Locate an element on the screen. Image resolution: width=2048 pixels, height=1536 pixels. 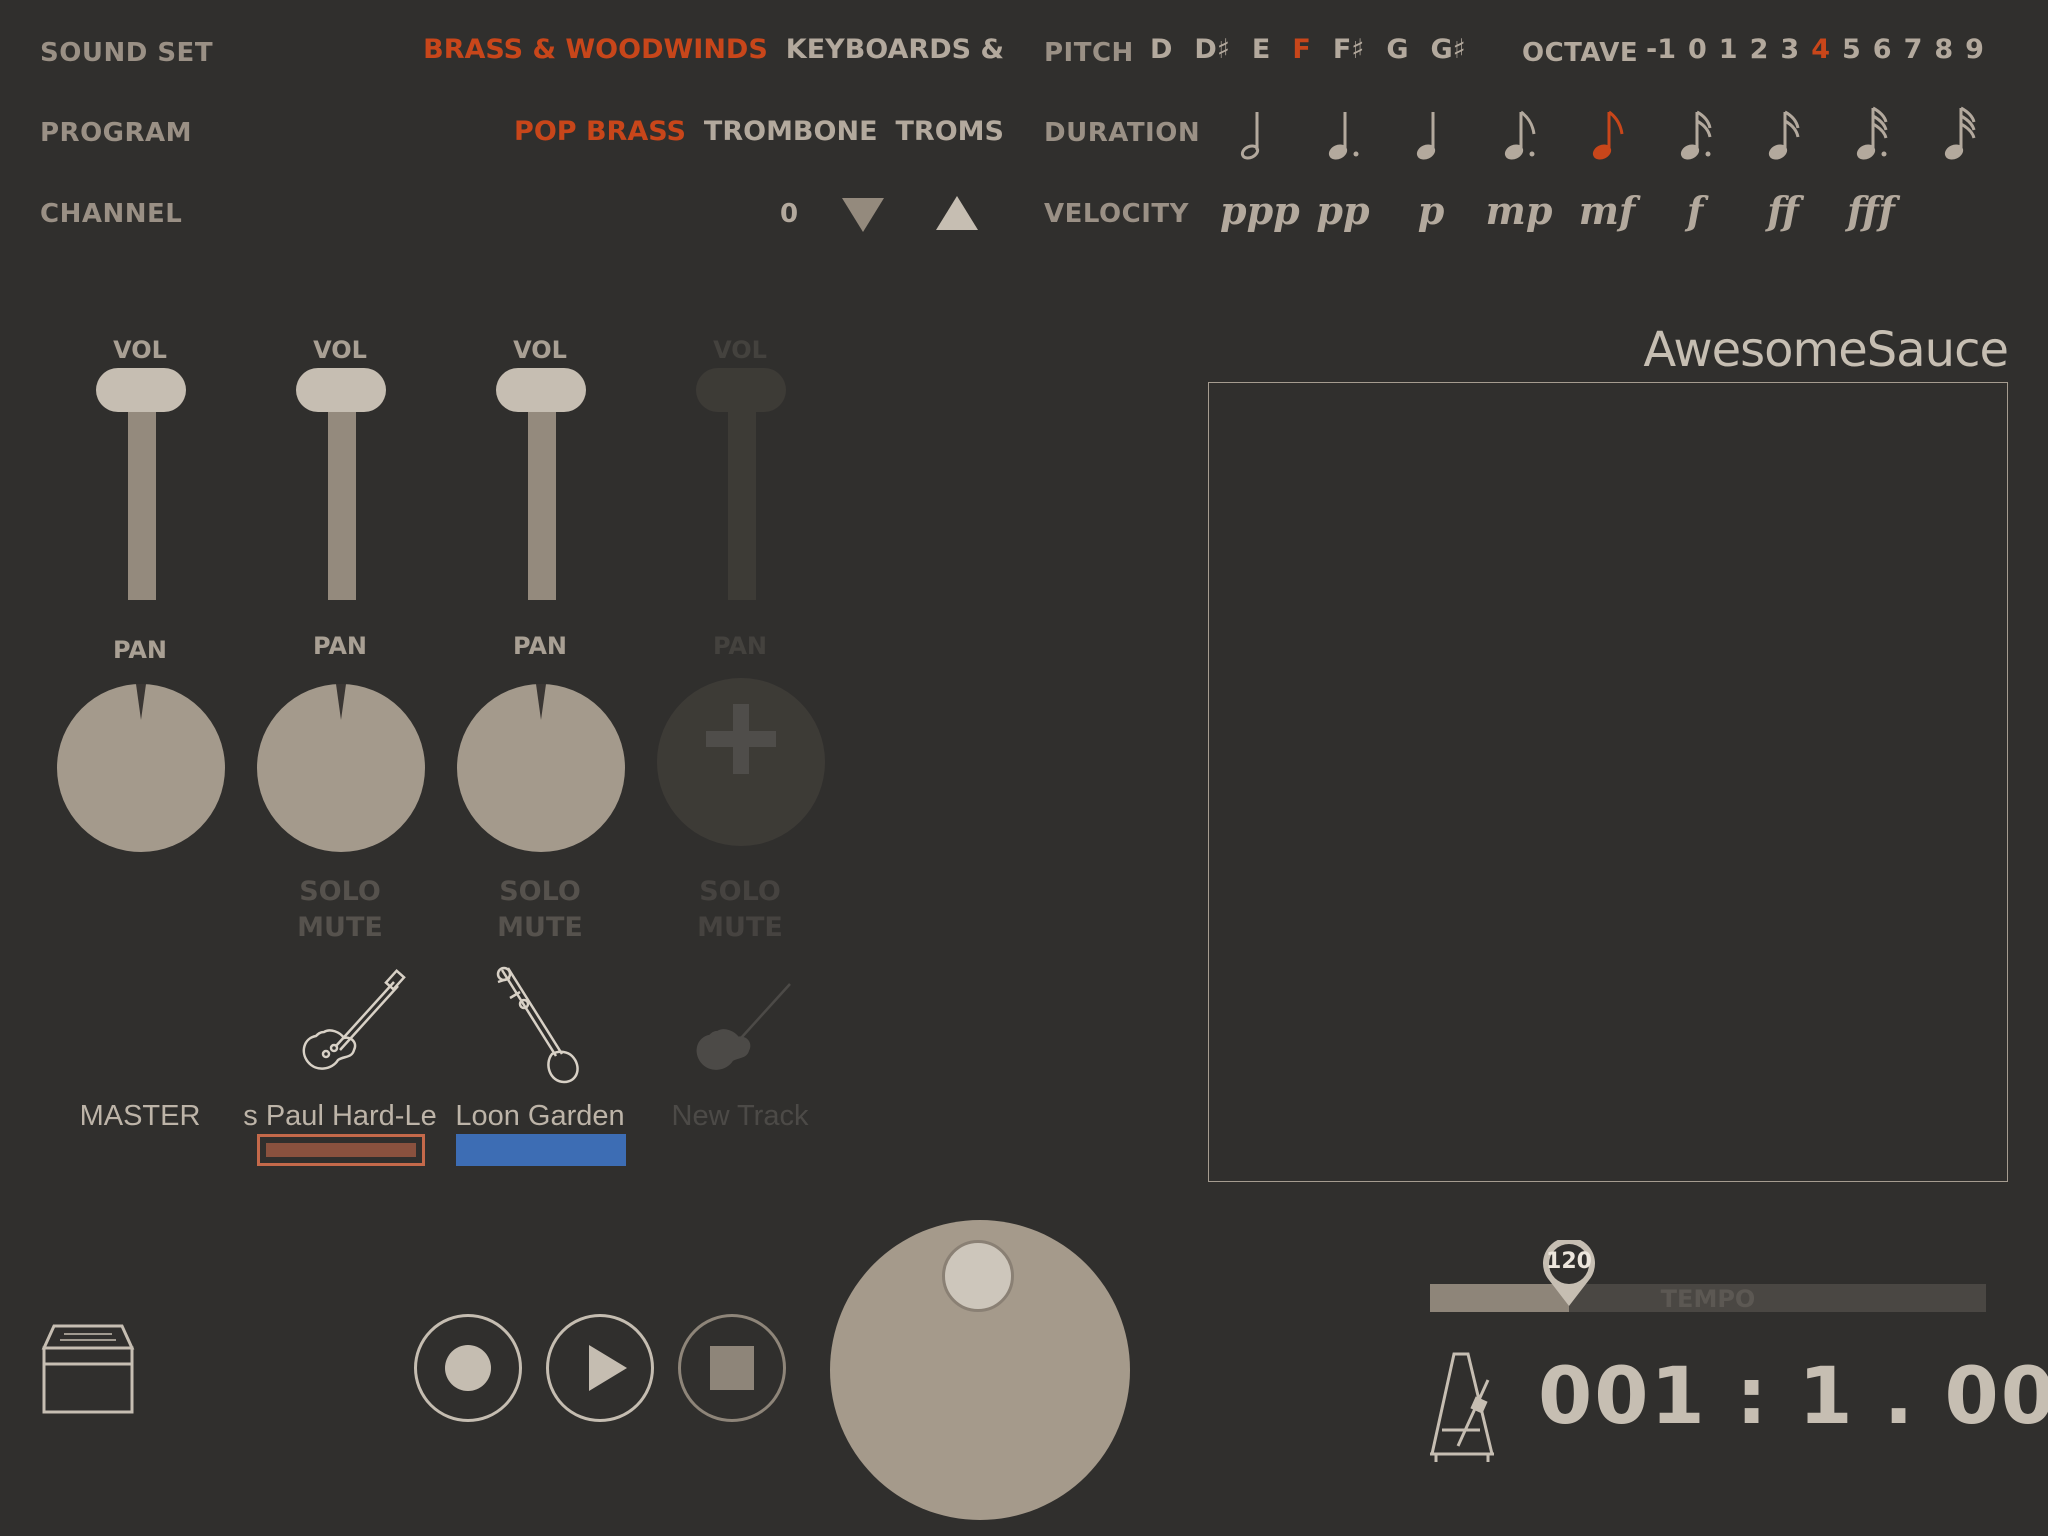
sound-set-list: BRASS & WOODWINDS KEYBOARDS & is located at coordinates (713, 49).